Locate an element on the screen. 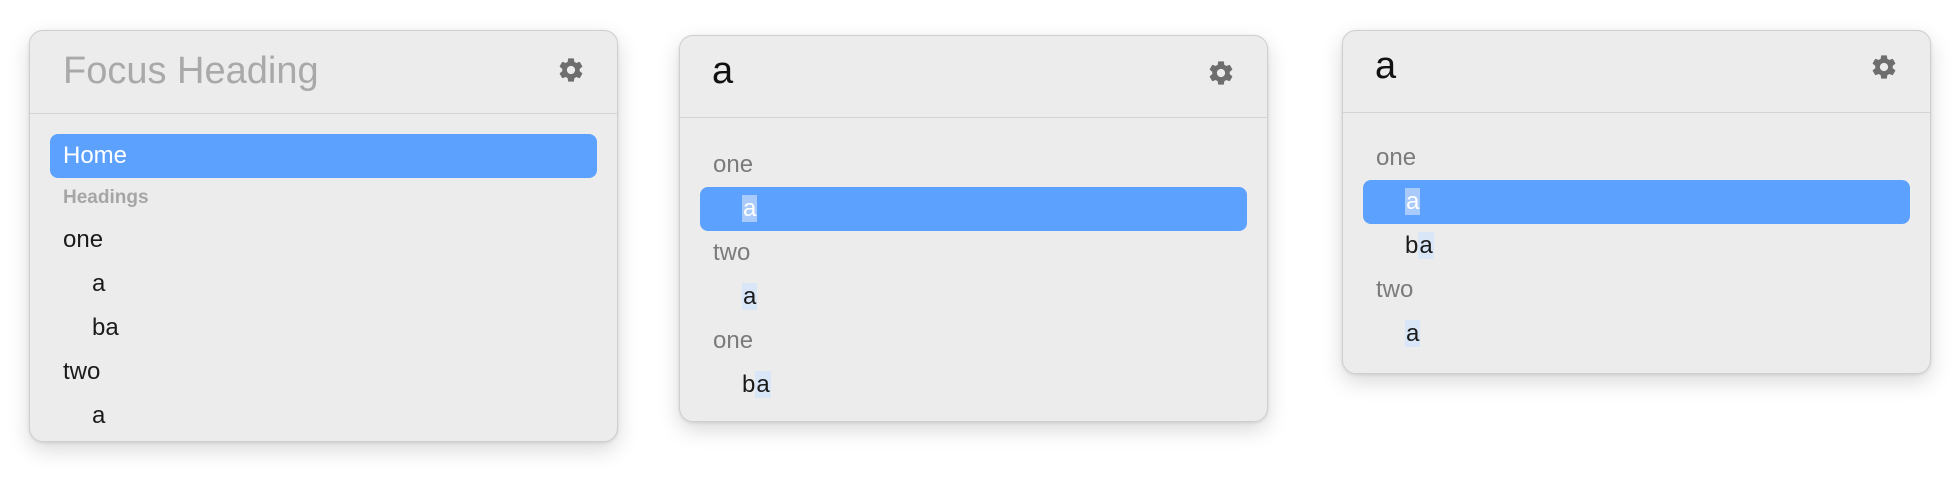 Image resolution: width=1959 pixels, height=484 pixels. section-header-headings: Headings is located at coordinates (106, 197).